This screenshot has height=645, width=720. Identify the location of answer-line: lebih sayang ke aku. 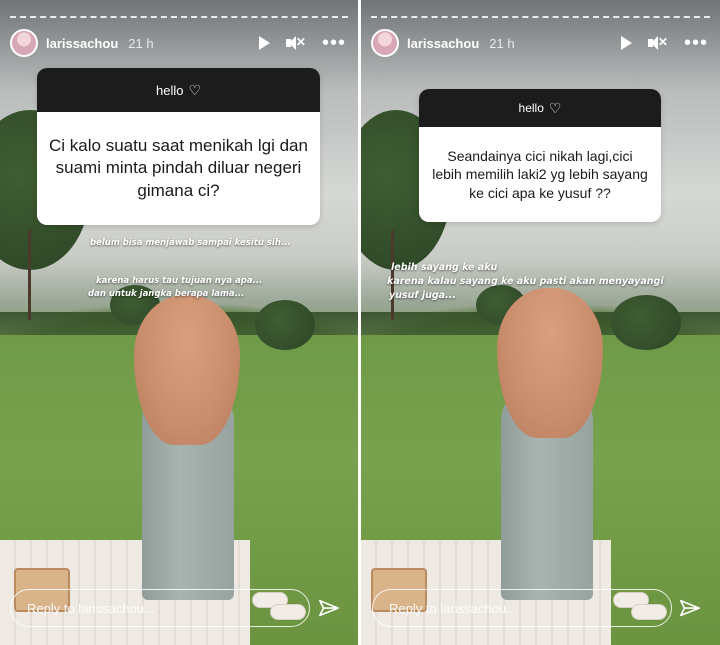
(444, 267).